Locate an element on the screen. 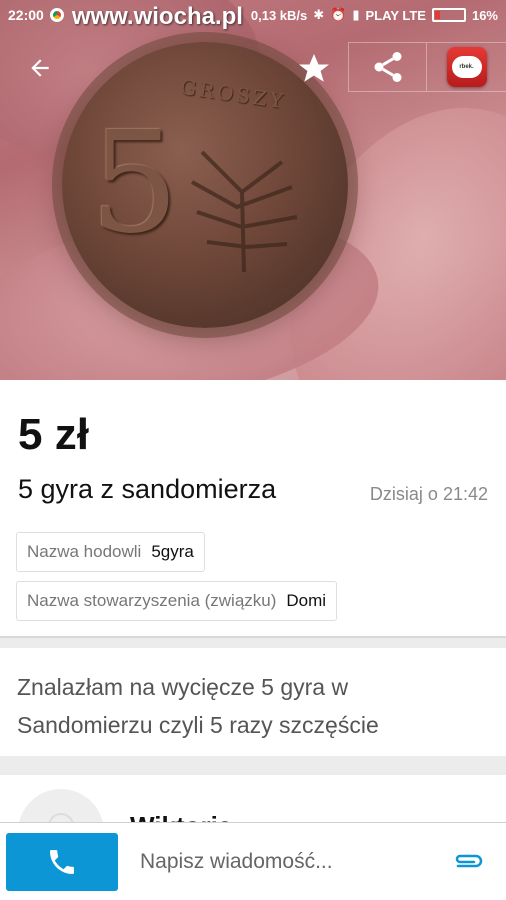 The image size is (506, 900). star-icon is located at coordinates (314, 68).